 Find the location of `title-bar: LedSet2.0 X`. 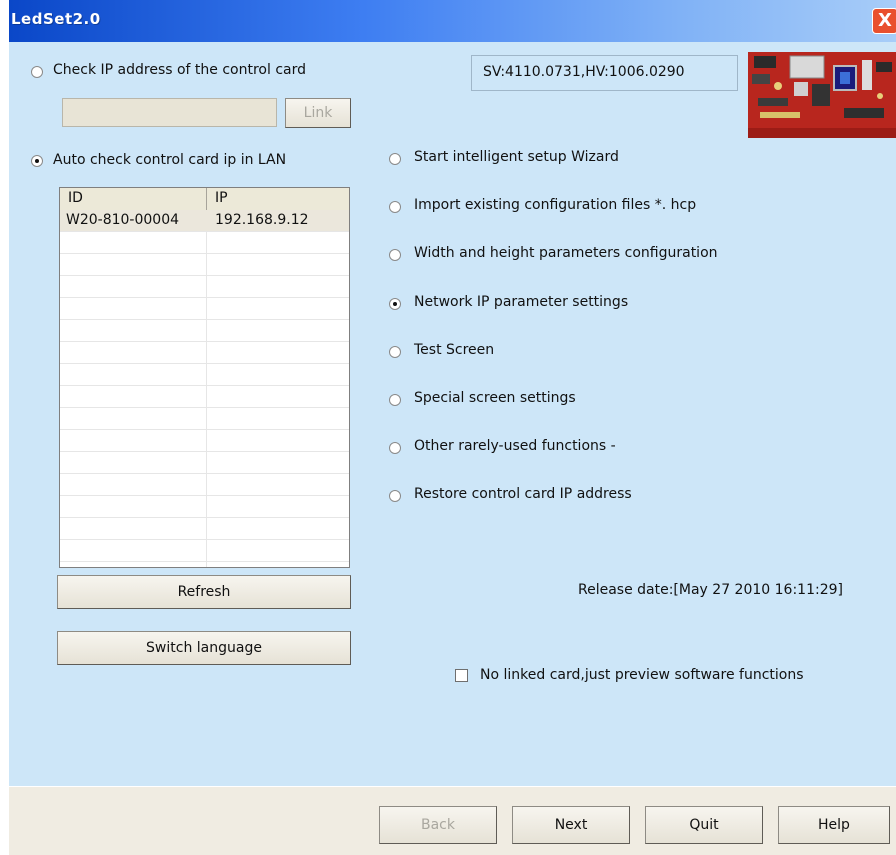

title-bar: LedSet2.0 X is located at coordinates (452, 21).